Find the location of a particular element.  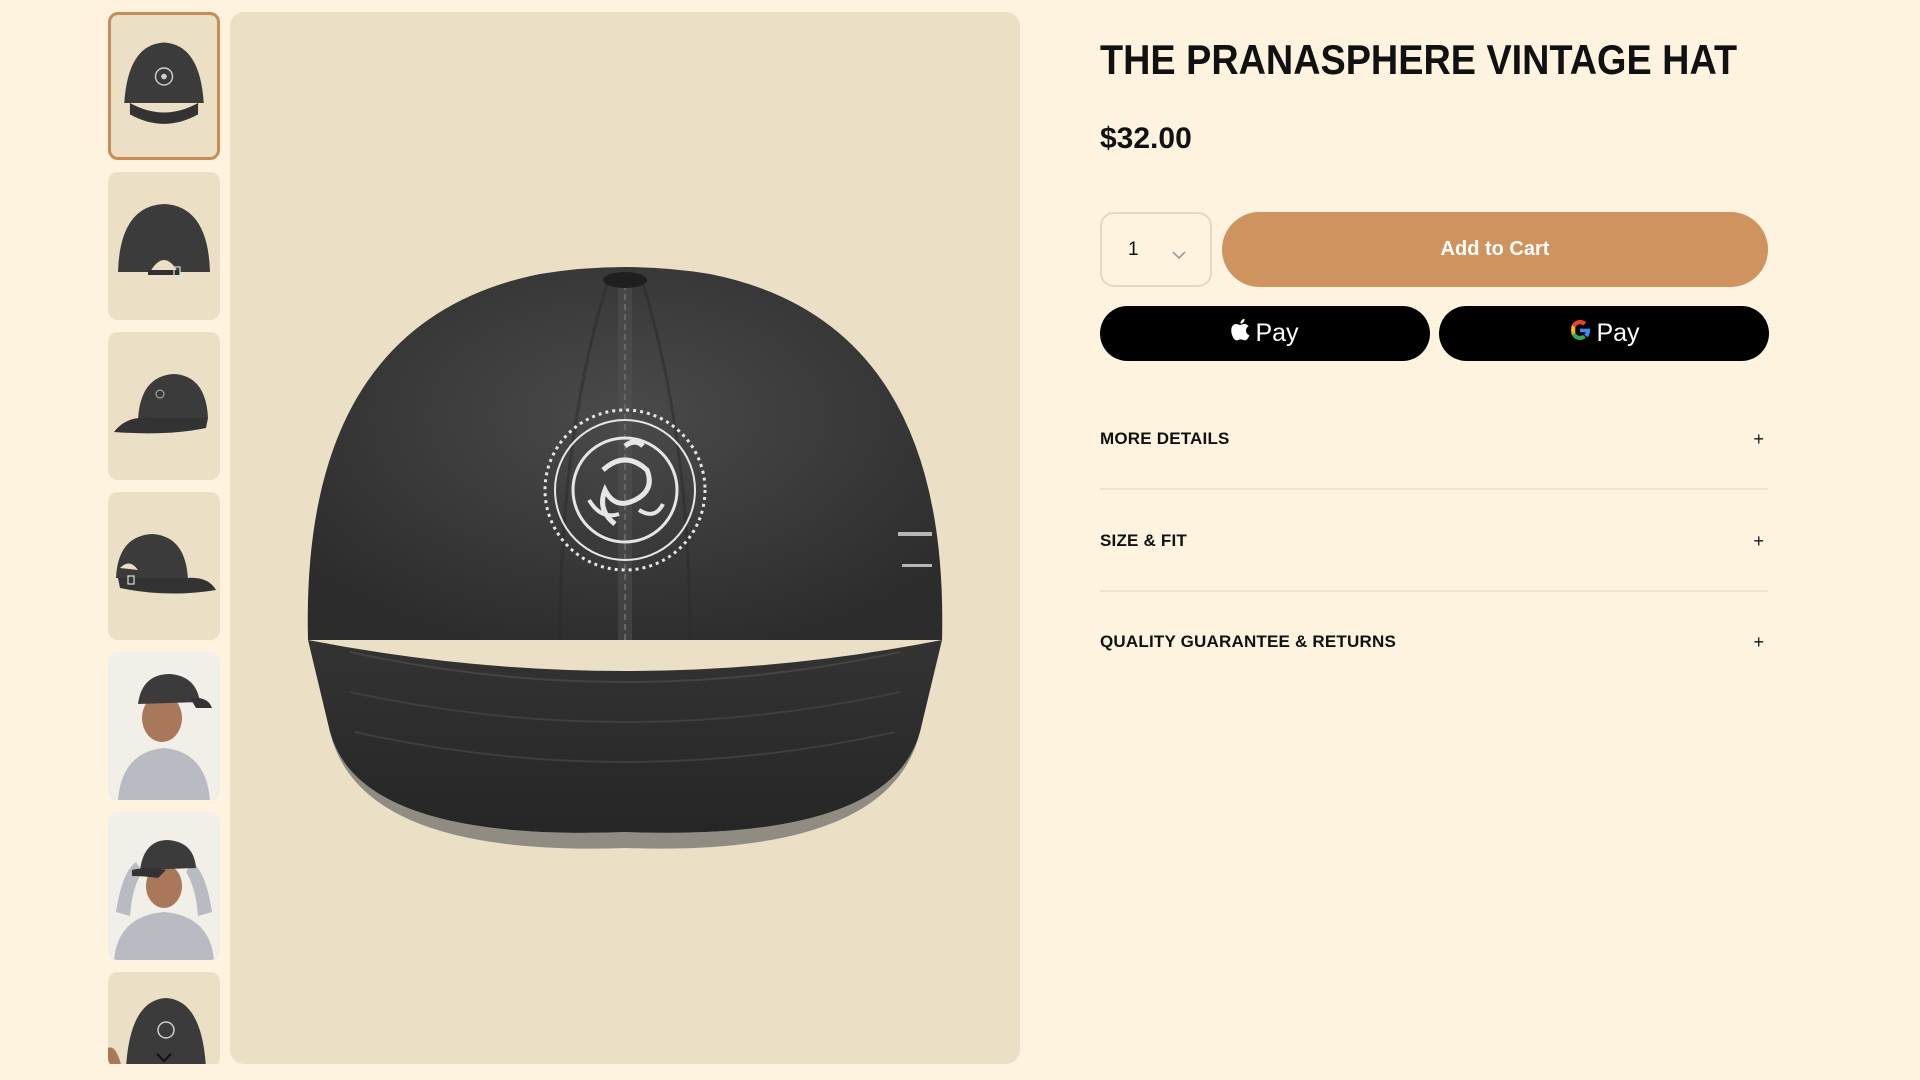

accordion-size-fit: SIZE & FIT + is located at coordinates (1434, 542).